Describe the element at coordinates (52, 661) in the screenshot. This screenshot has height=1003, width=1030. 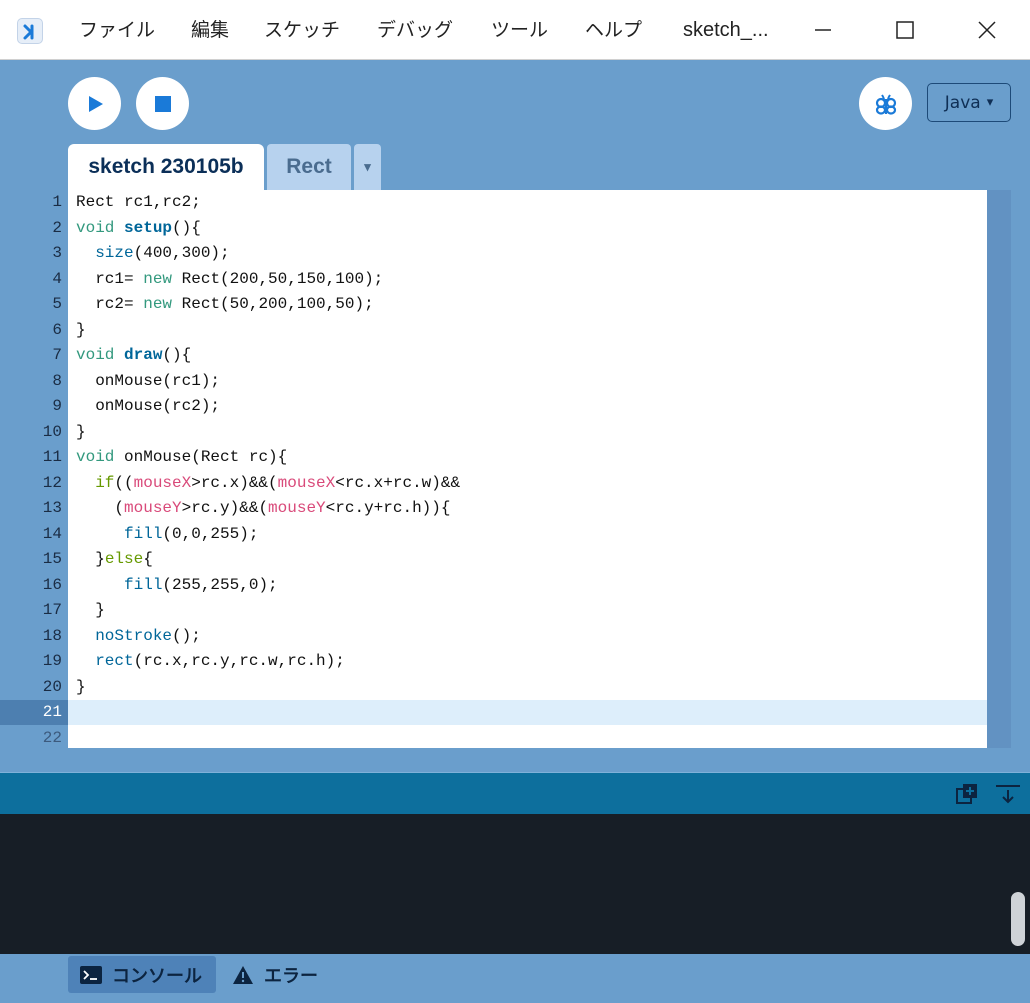
I see `line-number: 19` at that location.